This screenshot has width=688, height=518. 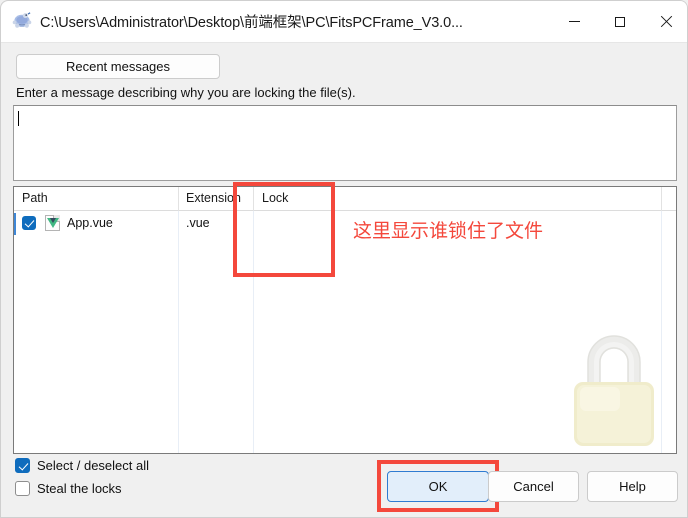 What do you see at coordinates (275, 198) in the screenshot?
I see `column-header-lock: Lock` at bounding box center [275, 198].